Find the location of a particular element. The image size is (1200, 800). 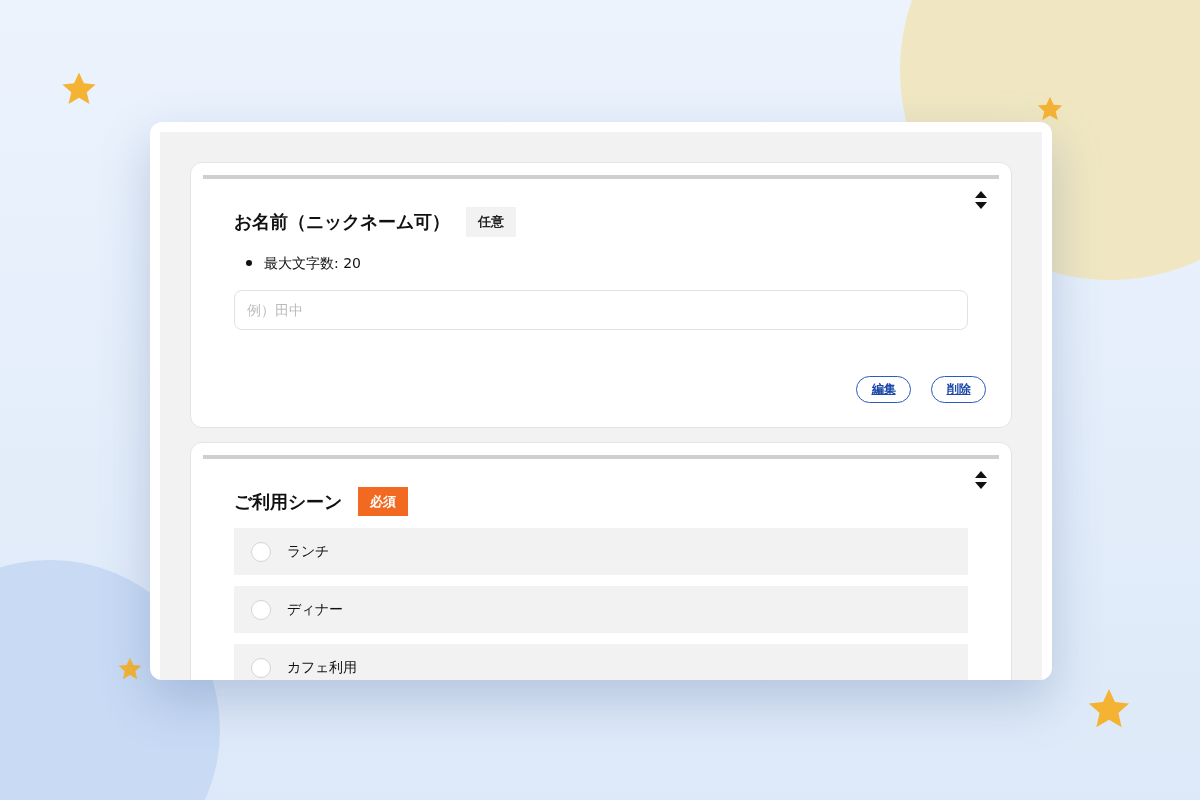

radio-option: ランチ is located at coordinates (601, 551).